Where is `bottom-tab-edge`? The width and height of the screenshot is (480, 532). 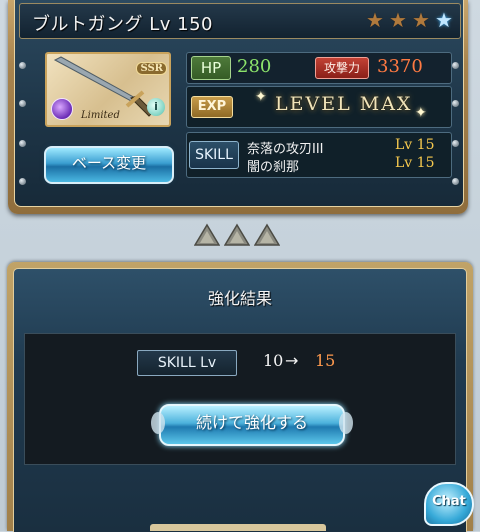
bottom-tab-edge is located at coordinates (238, 527).